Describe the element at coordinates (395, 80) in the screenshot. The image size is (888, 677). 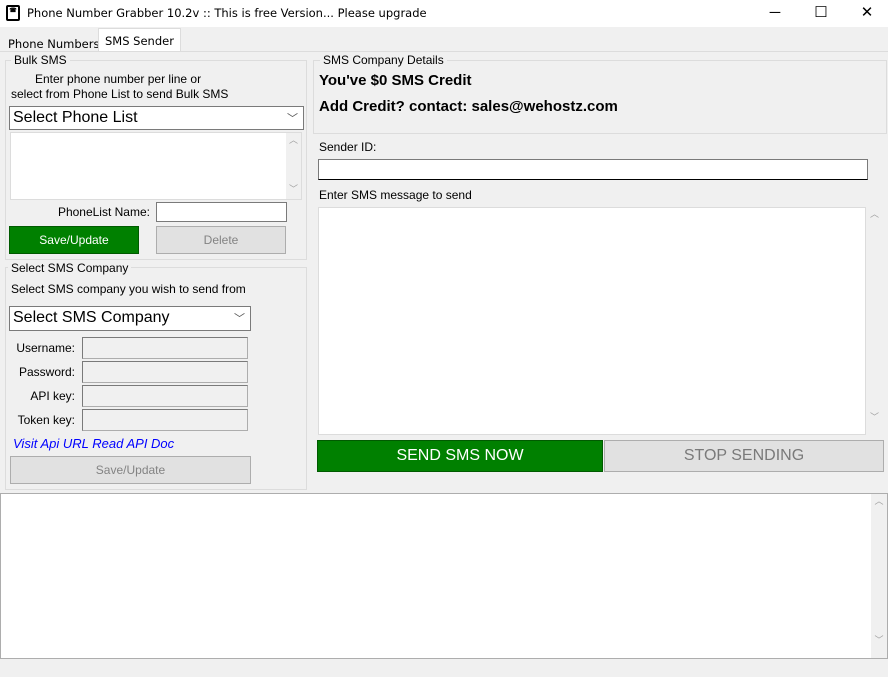
I see `sms-credit-text: You've $0 SMS Credit` at that location.